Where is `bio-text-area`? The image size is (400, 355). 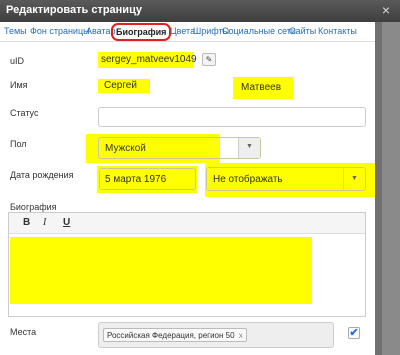
bio-text-area is located at coordinates (161, 270).